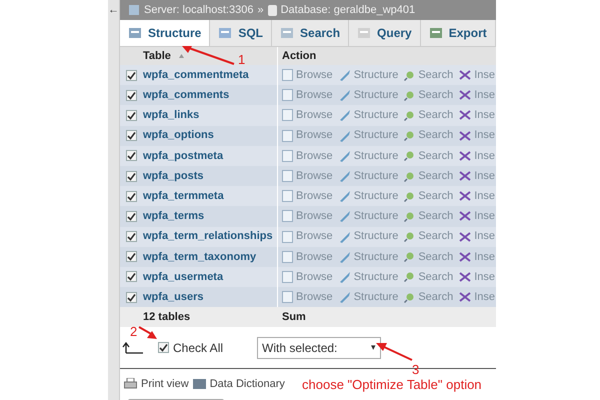 The height and width of the screenshot is (400, 600). Describe the element at coordinates (113, 10) in the screenshot. I see `back-arrow: ←` at that location.